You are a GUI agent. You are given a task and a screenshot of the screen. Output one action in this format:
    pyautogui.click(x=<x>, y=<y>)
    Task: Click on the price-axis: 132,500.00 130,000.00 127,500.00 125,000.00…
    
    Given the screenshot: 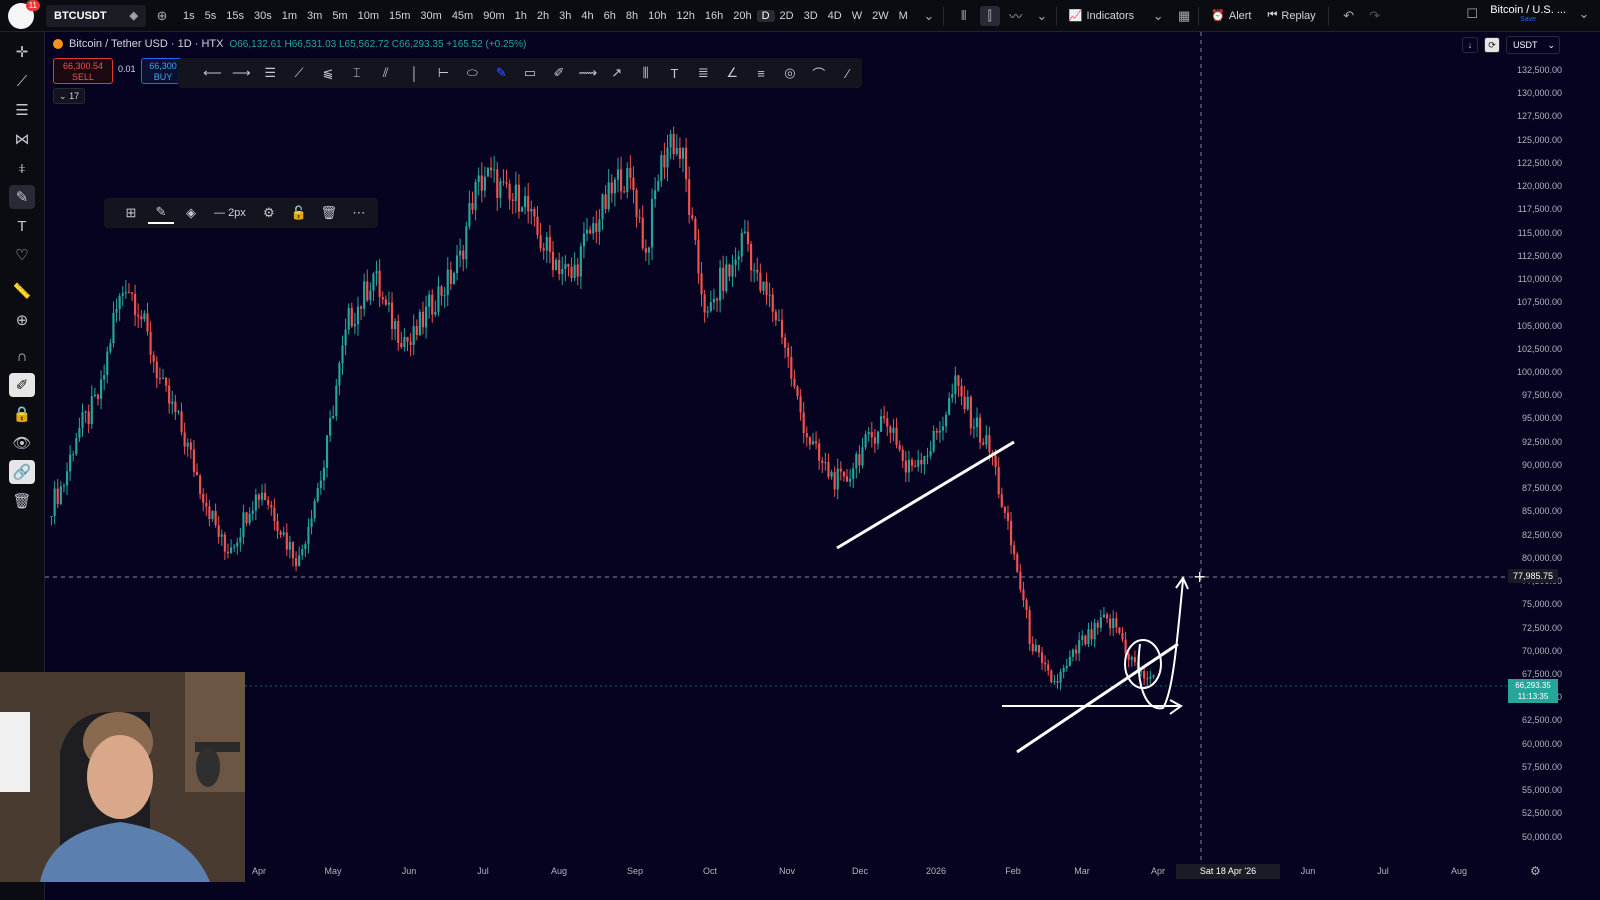 What is the action you would take?
    pyautogui.click(x=1538, y=454)
    